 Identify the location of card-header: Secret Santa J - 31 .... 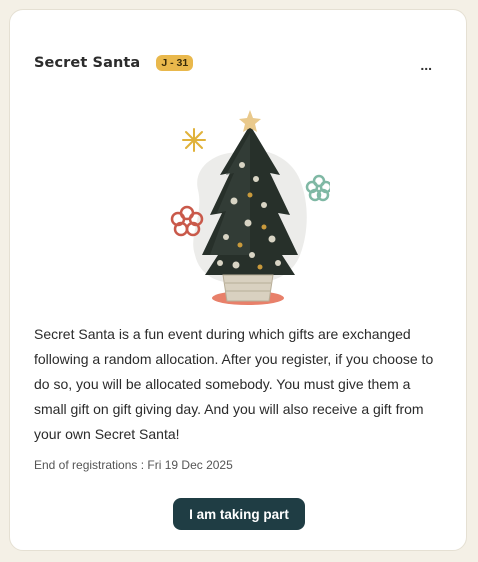
(238, 63).